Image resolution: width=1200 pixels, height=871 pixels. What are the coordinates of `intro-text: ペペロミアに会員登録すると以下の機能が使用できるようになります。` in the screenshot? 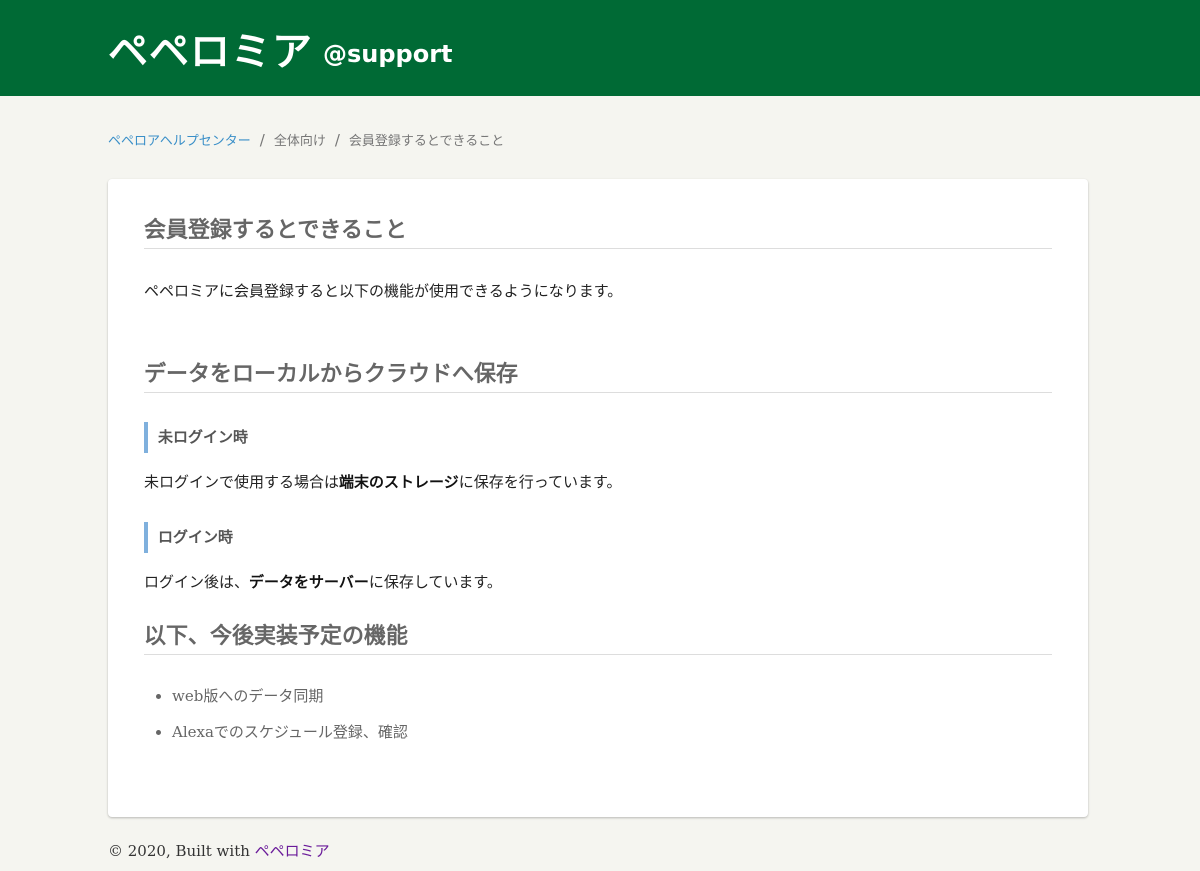 It's located at (383, 291).